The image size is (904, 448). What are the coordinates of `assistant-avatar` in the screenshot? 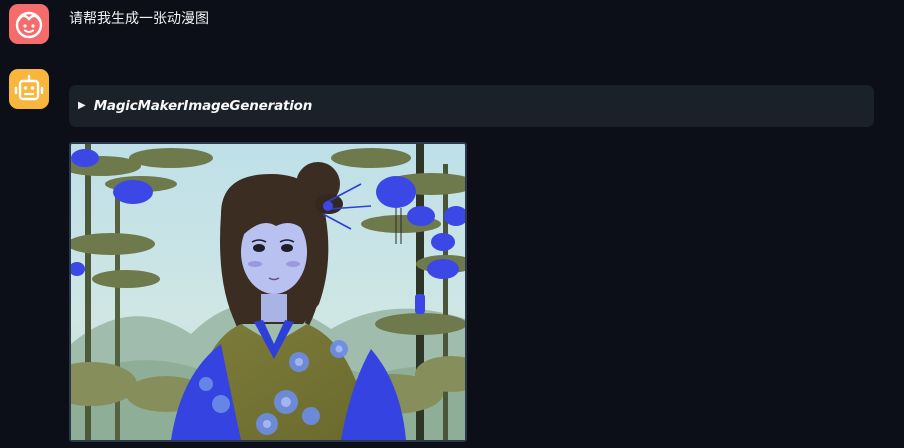 It's located at (29, 89).